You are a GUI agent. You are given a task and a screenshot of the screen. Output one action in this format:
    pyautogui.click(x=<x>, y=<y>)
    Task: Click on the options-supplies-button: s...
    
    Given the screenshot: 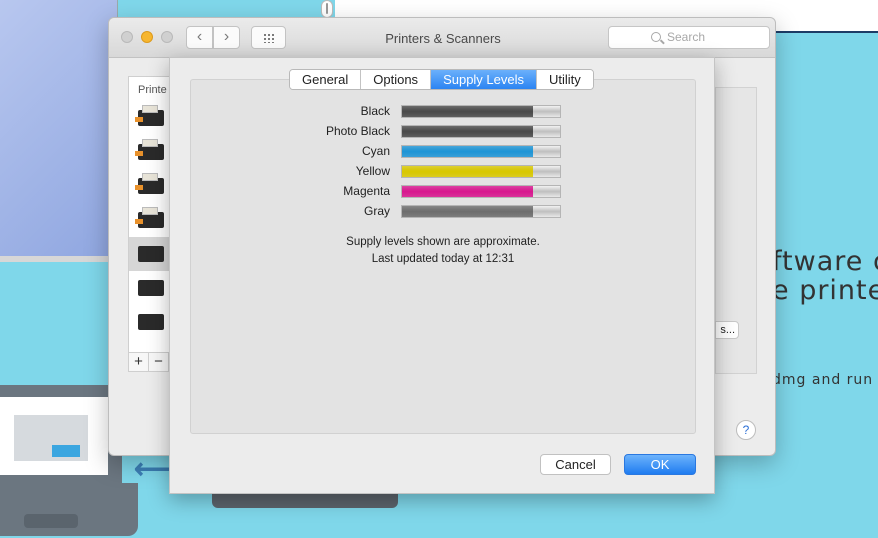 What is the action you would take?
    pyautogui.click(x=727, y=330)
    